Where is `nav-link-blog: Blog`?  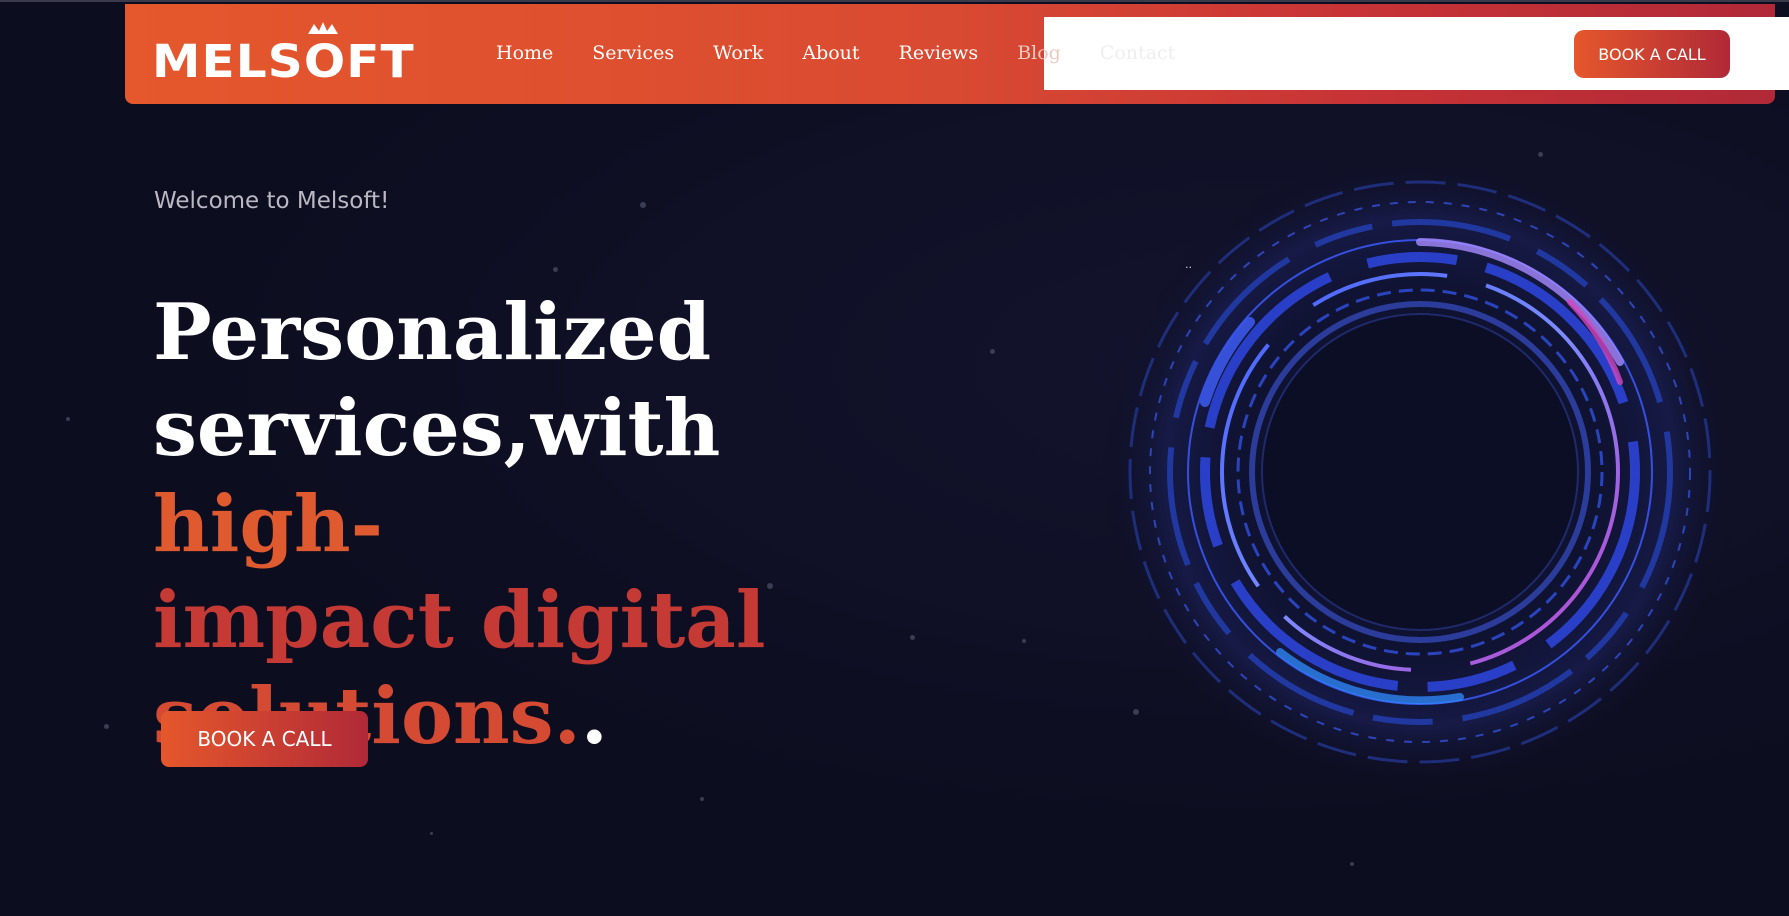
nav-link-blog: Blog is located at coordinates (1039, 53).